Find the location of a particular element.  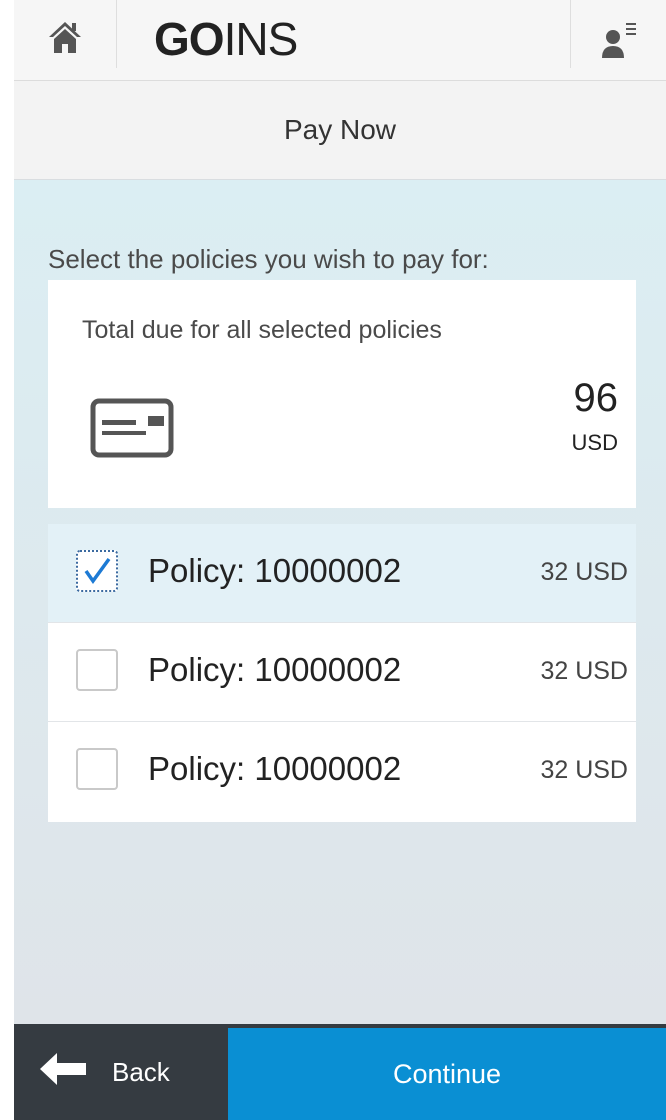

home-icon is located at coordinates (65, 40).